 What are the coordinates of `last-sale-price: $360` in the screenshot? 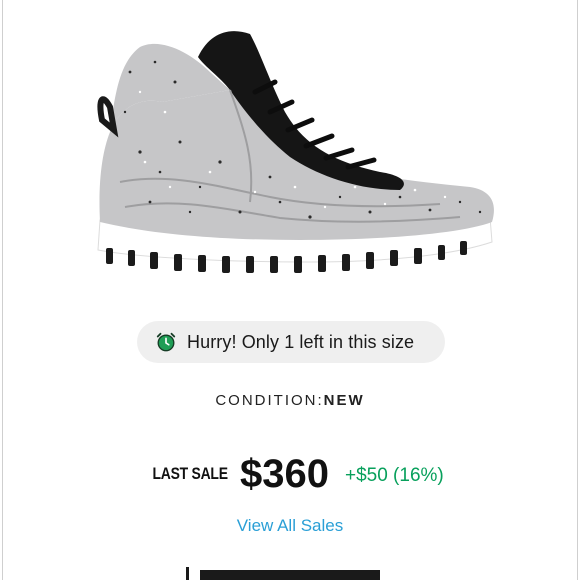 It's located at (284, 473).